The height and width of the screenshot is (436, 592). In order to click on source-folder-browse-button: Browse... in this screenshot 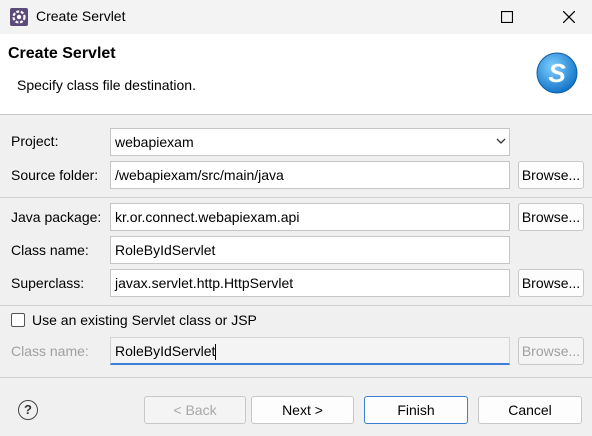, I will do `click(551, 175)`.